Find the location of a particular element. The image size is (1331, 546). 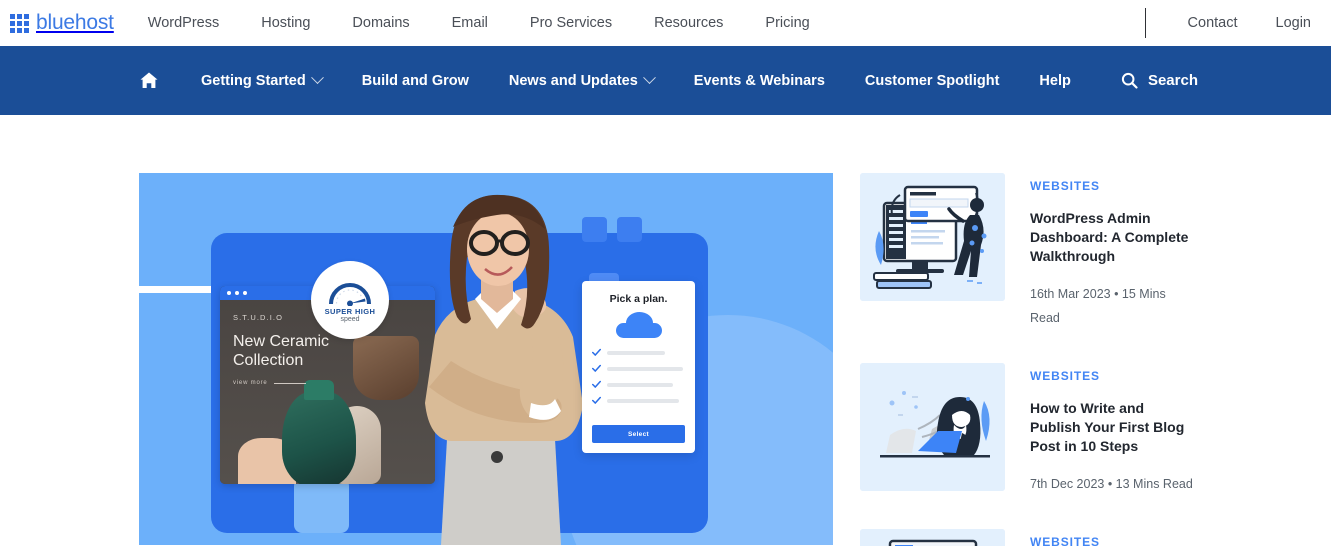

article-date: 16th Mar 2023 • 15 Mins Read is located at coordinates (1098, 306).